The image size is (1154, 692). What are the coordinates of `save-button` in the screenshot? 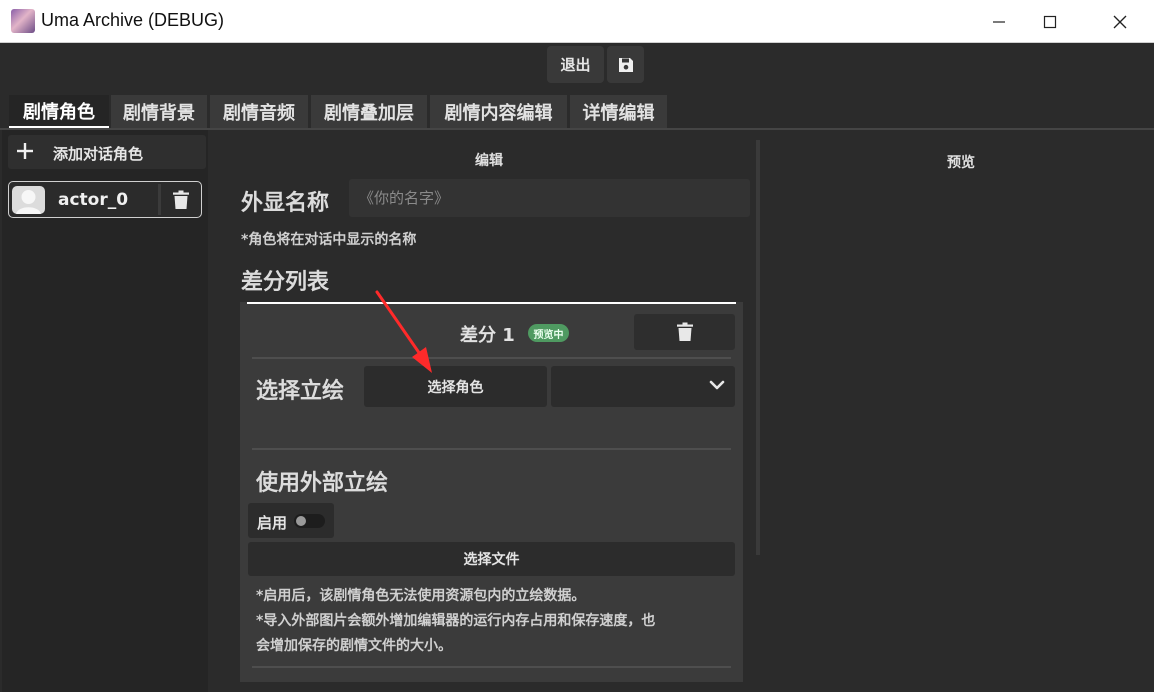 It's located at (625, 64).